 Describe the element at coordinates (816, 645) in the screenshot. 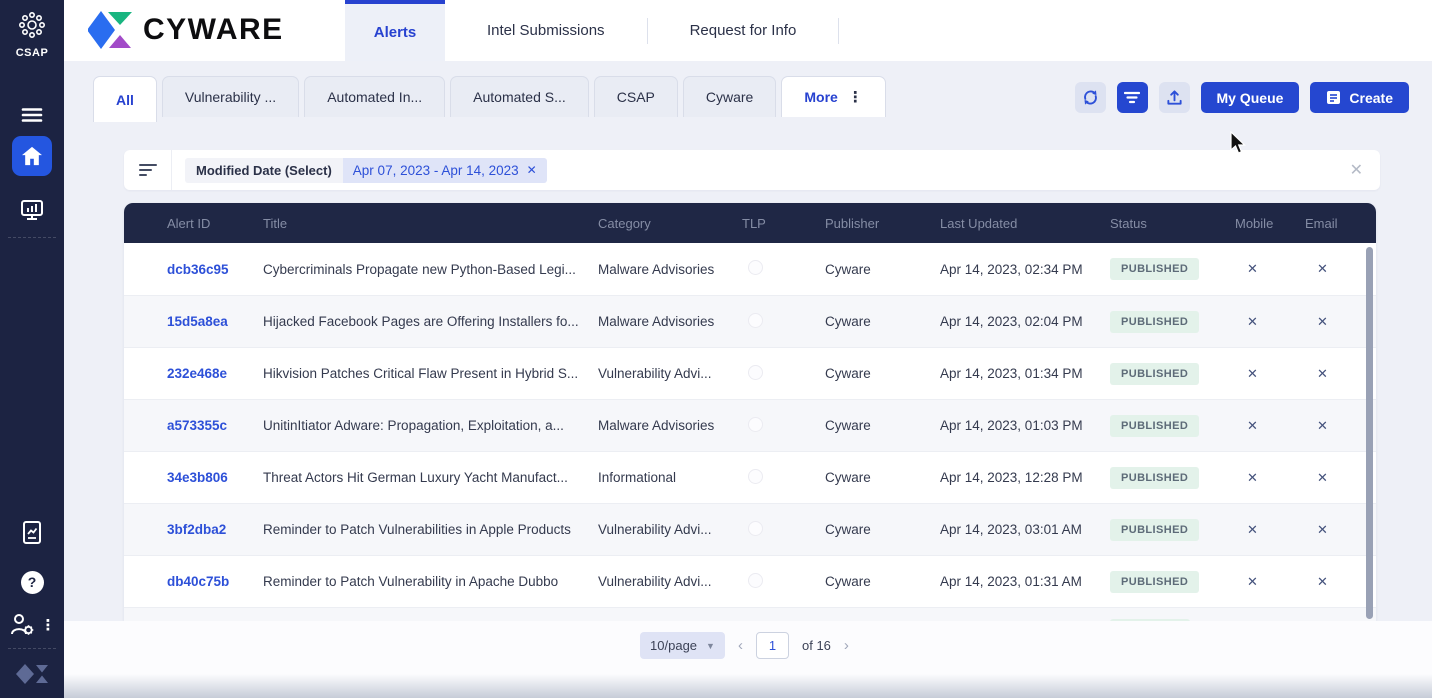

I see `page-total-label: of 16` at that location.